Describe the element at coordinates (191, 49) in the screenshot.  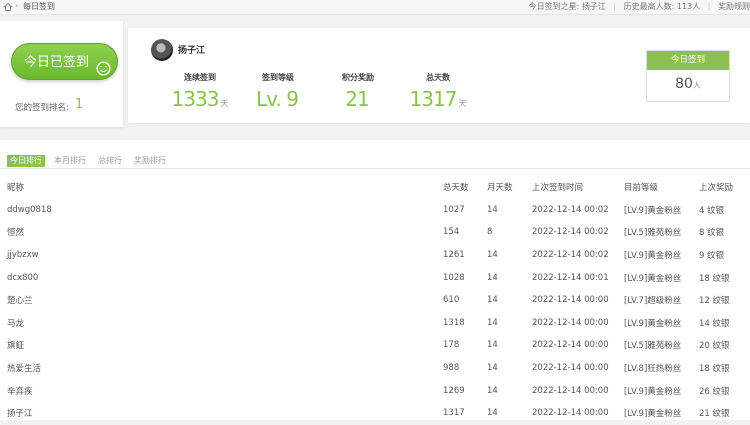
I see `user-name: 扬子江` at that location.